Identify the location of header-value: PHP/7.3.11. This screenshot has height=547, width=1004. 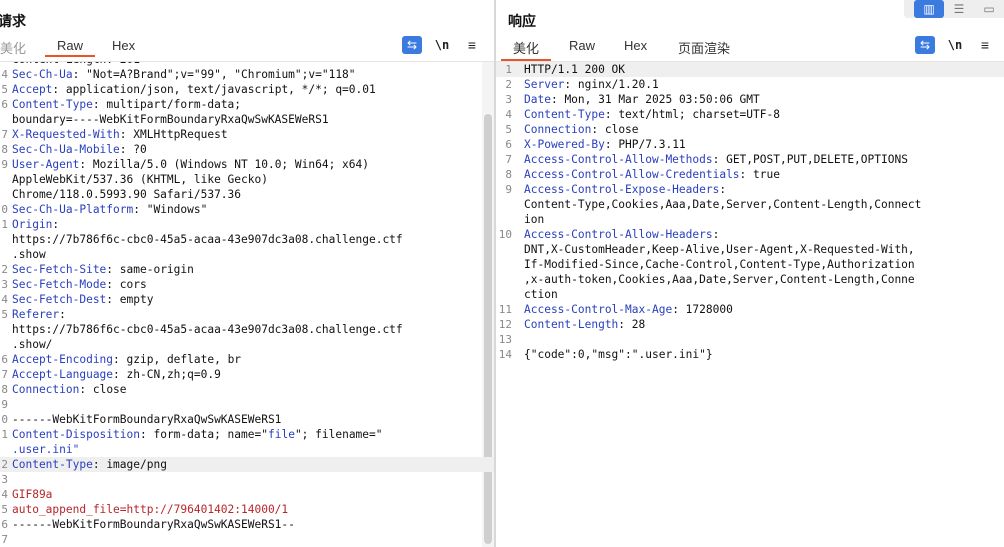
(648, 144).